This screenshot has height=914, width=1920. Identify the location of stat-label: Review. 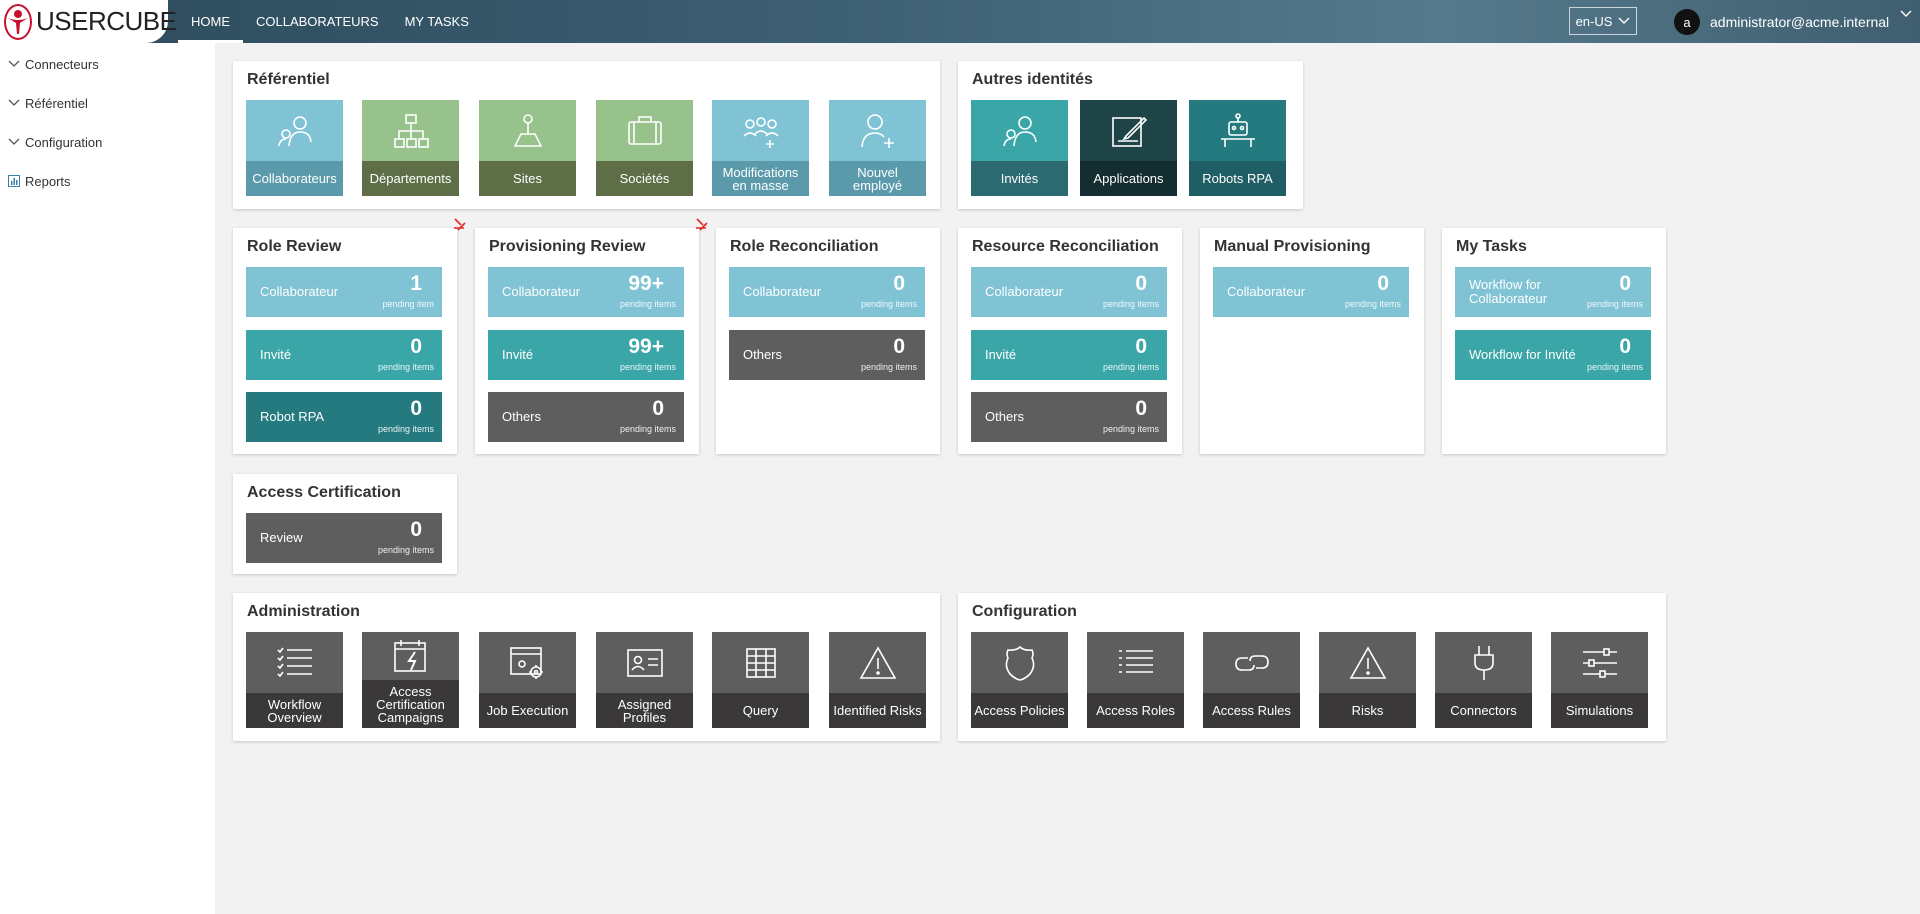
(281, 537).